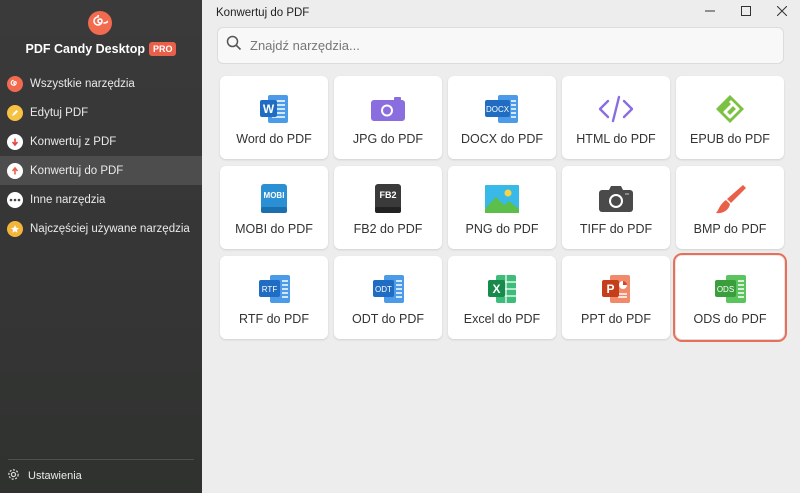 This screenshot has height=493, width=800. I want to click on rtf-icon: RTF, so click(274, 289).